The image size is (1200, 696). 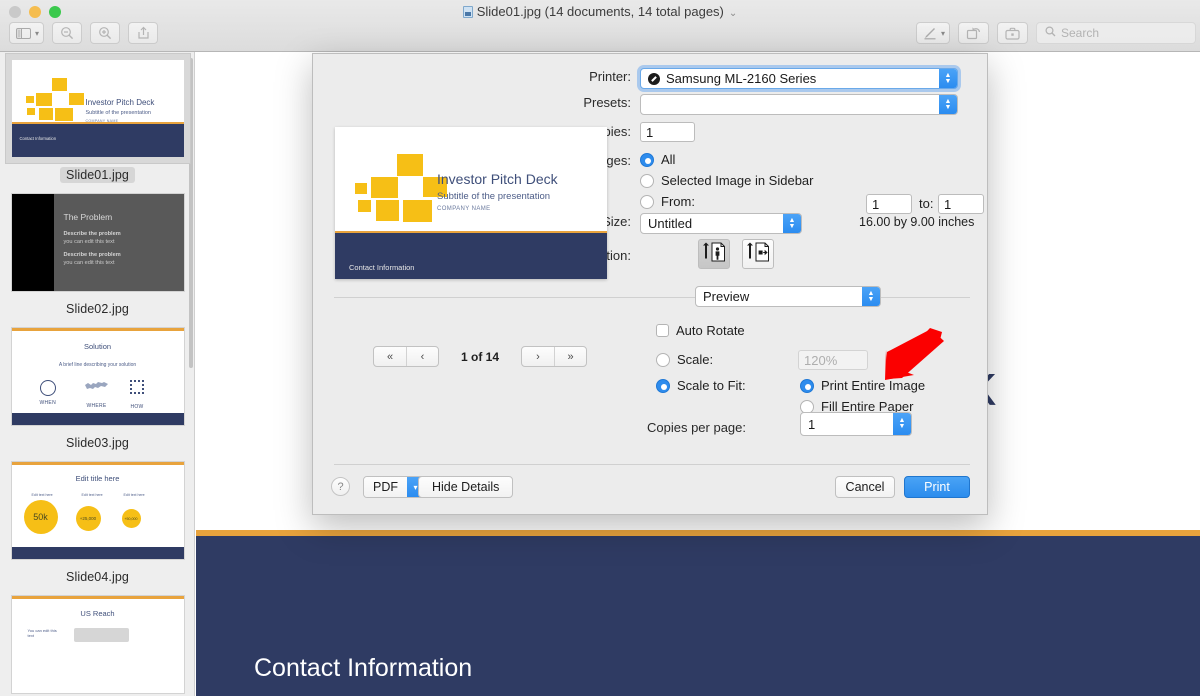 What do you see at coordinates (191, 213) in the screenshot?
I see `sidebar-scrollbar` at bounding box center [191, 213].